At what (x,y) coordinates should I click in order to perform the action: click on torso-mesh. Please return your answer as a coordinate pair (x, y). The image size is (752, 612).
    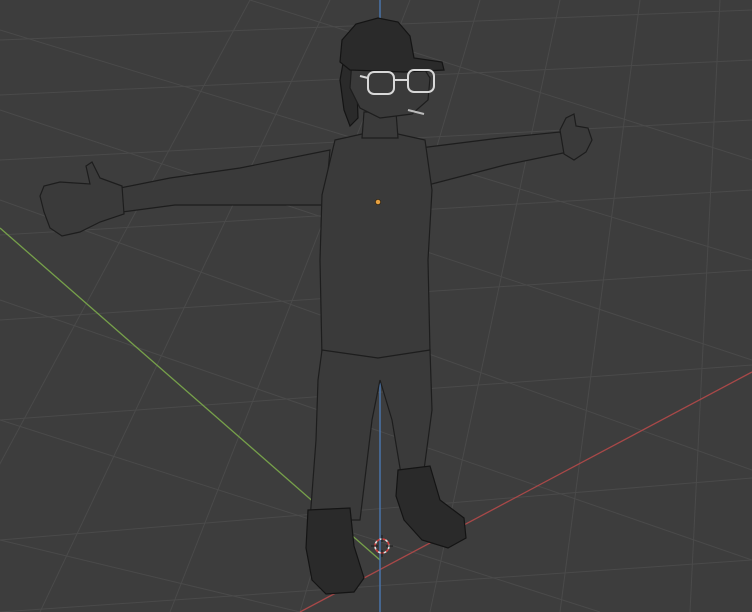
    Looking at the image, I should click on (376, 246).